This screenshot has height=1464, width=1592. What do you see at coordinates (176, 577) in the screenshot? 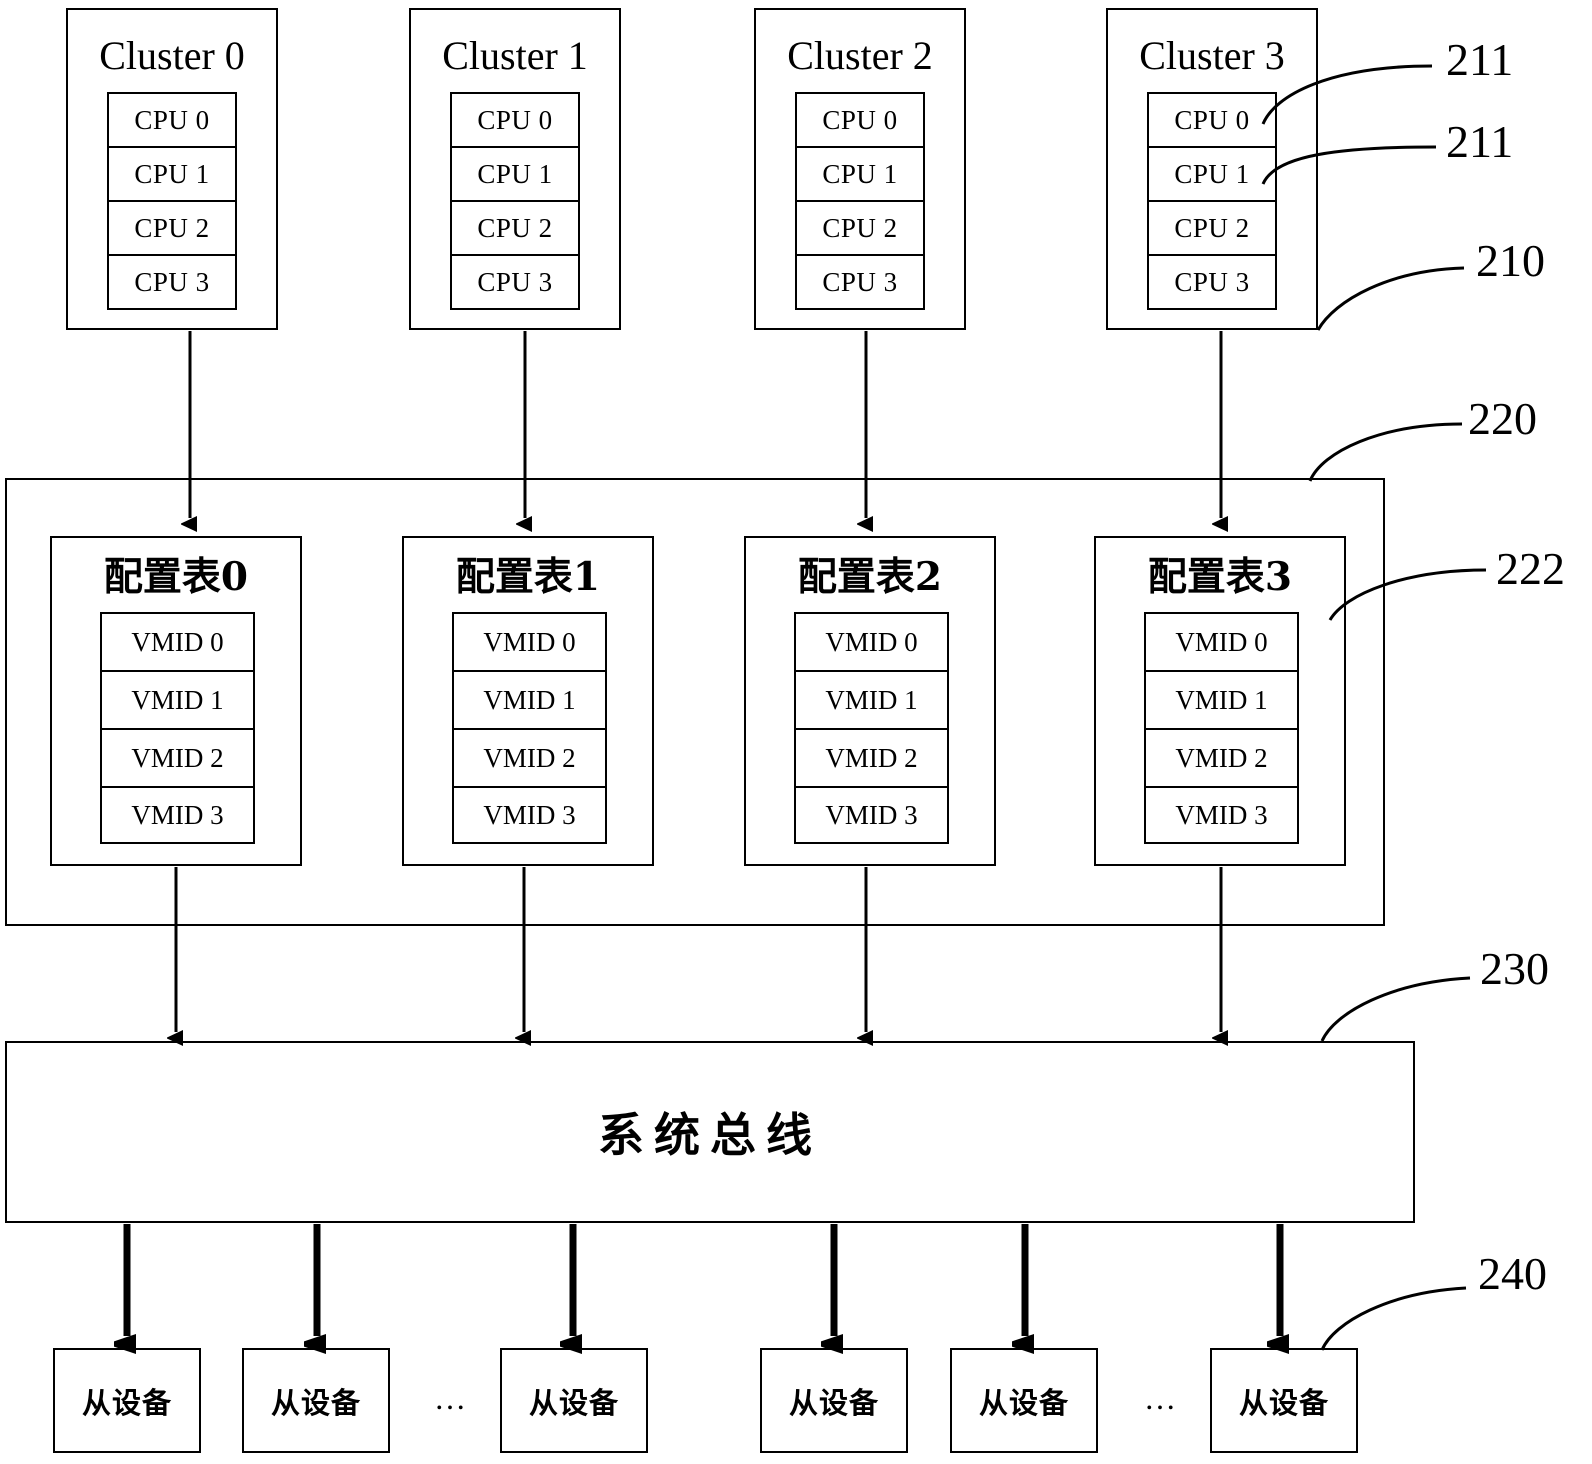
I see `config-table-title-0: 配置表0` at bounding box center [176, 577].